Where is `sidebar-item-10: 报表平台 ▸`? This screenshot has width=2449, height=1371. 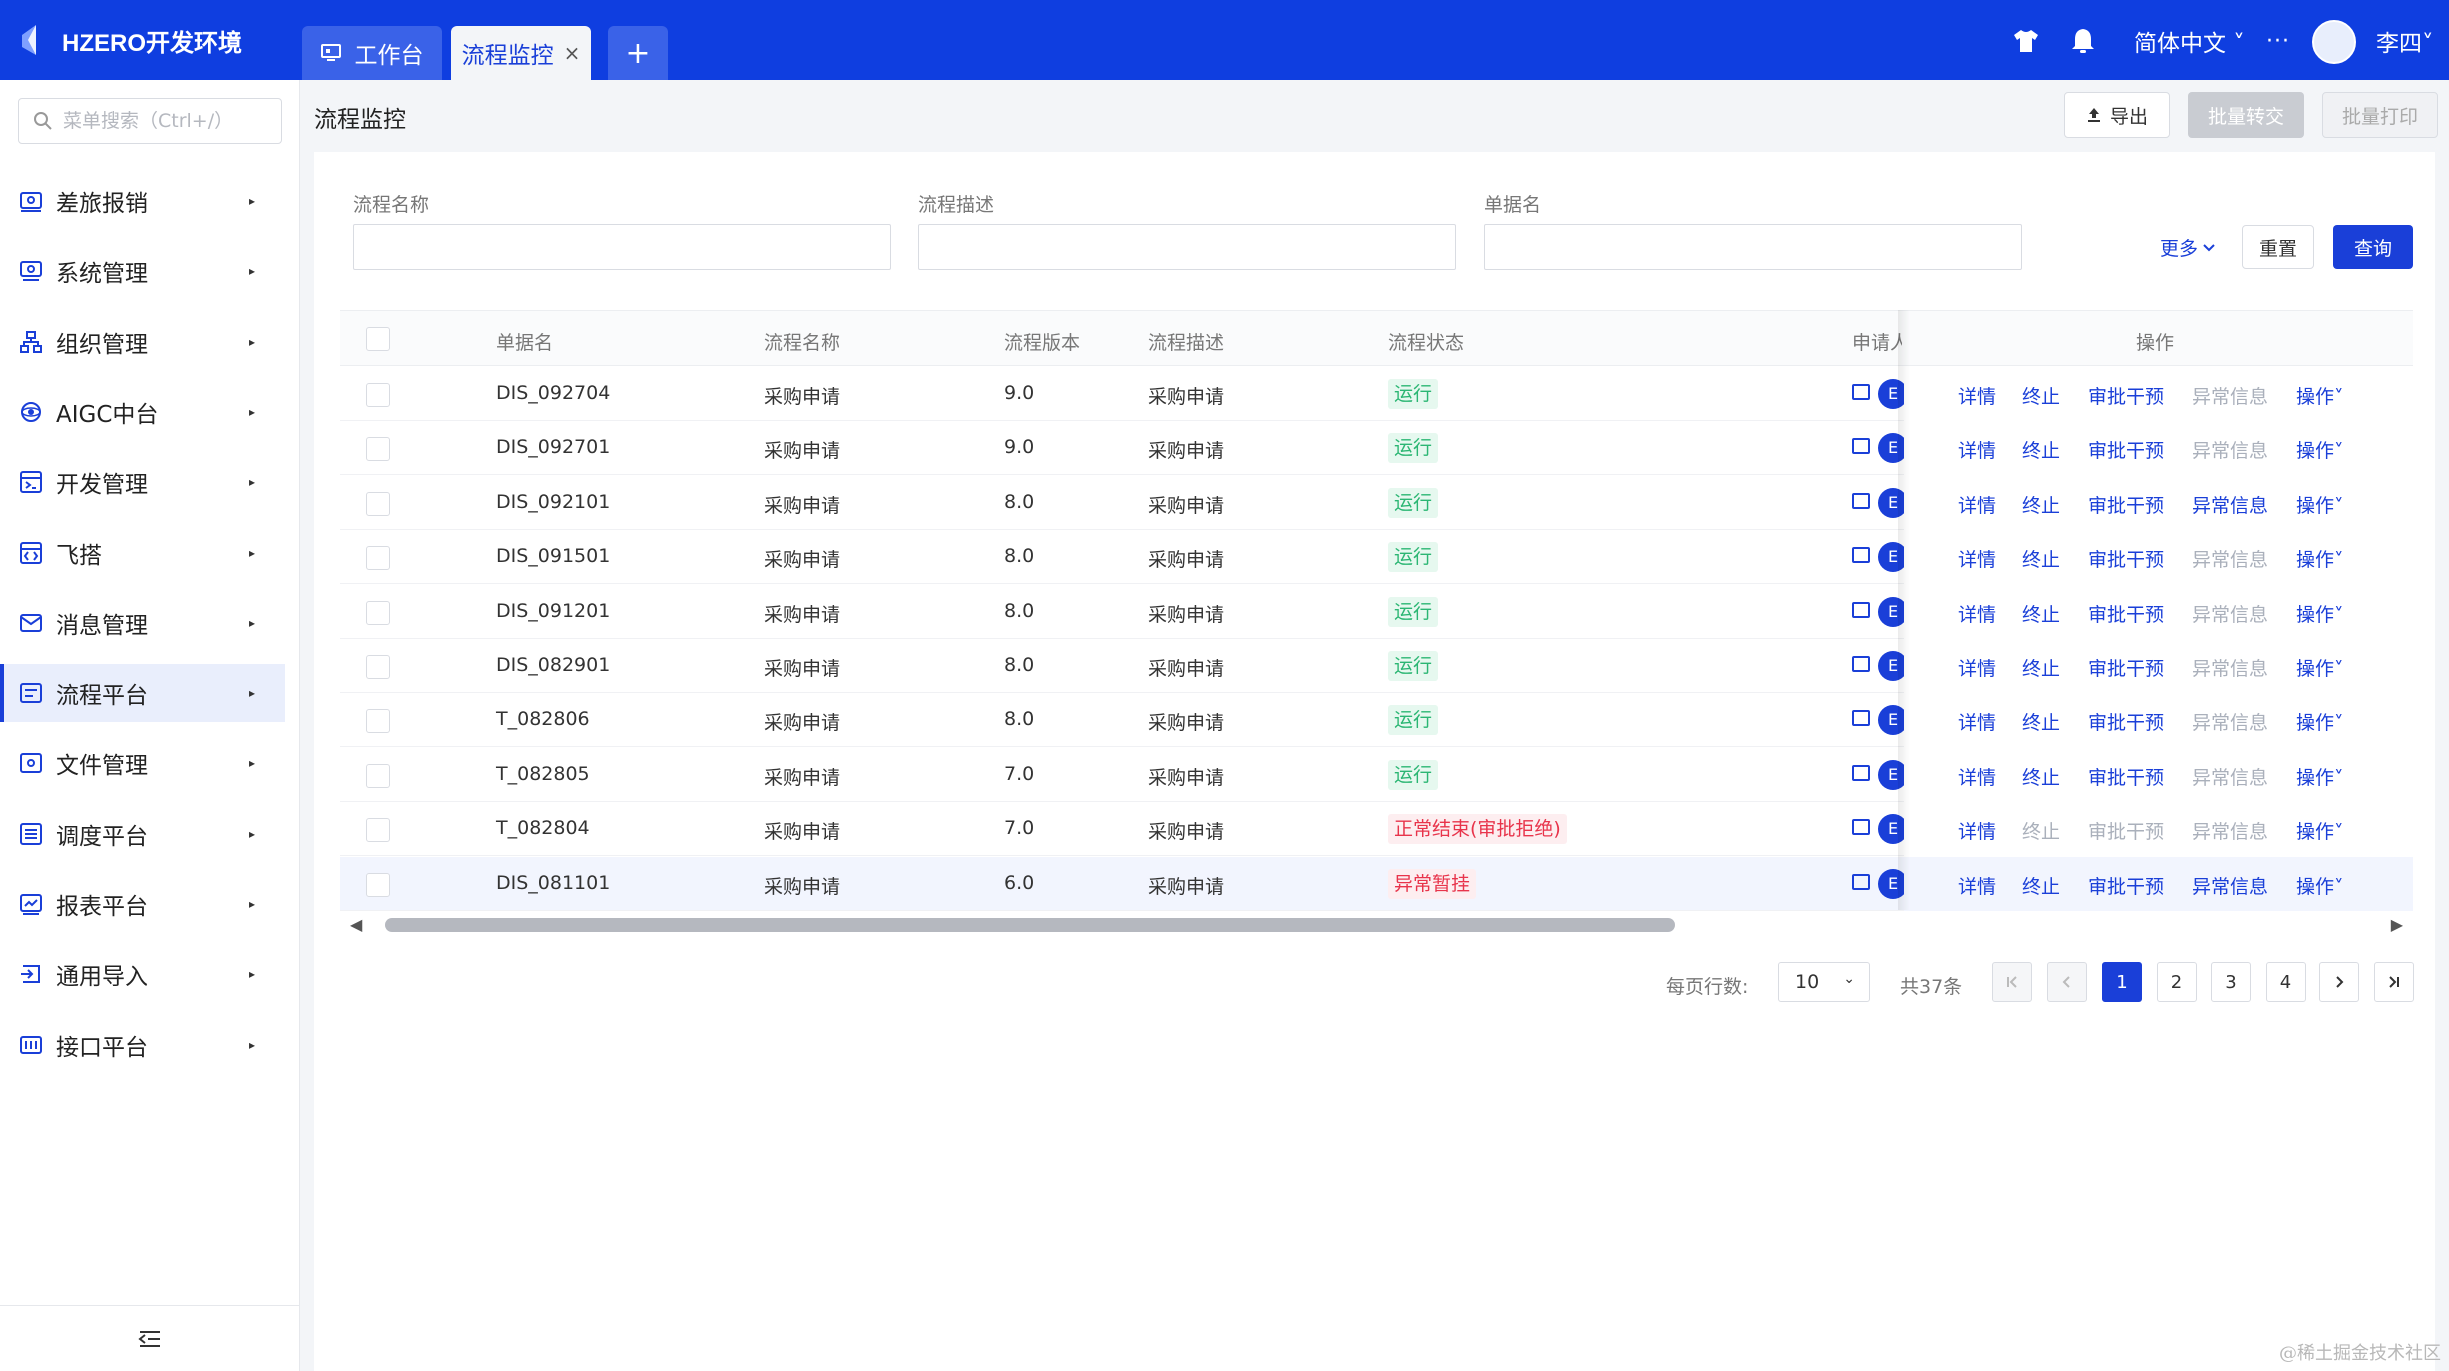
sidebar-item-10: 报表平台 ▸ is located at coordinates (142, 904).